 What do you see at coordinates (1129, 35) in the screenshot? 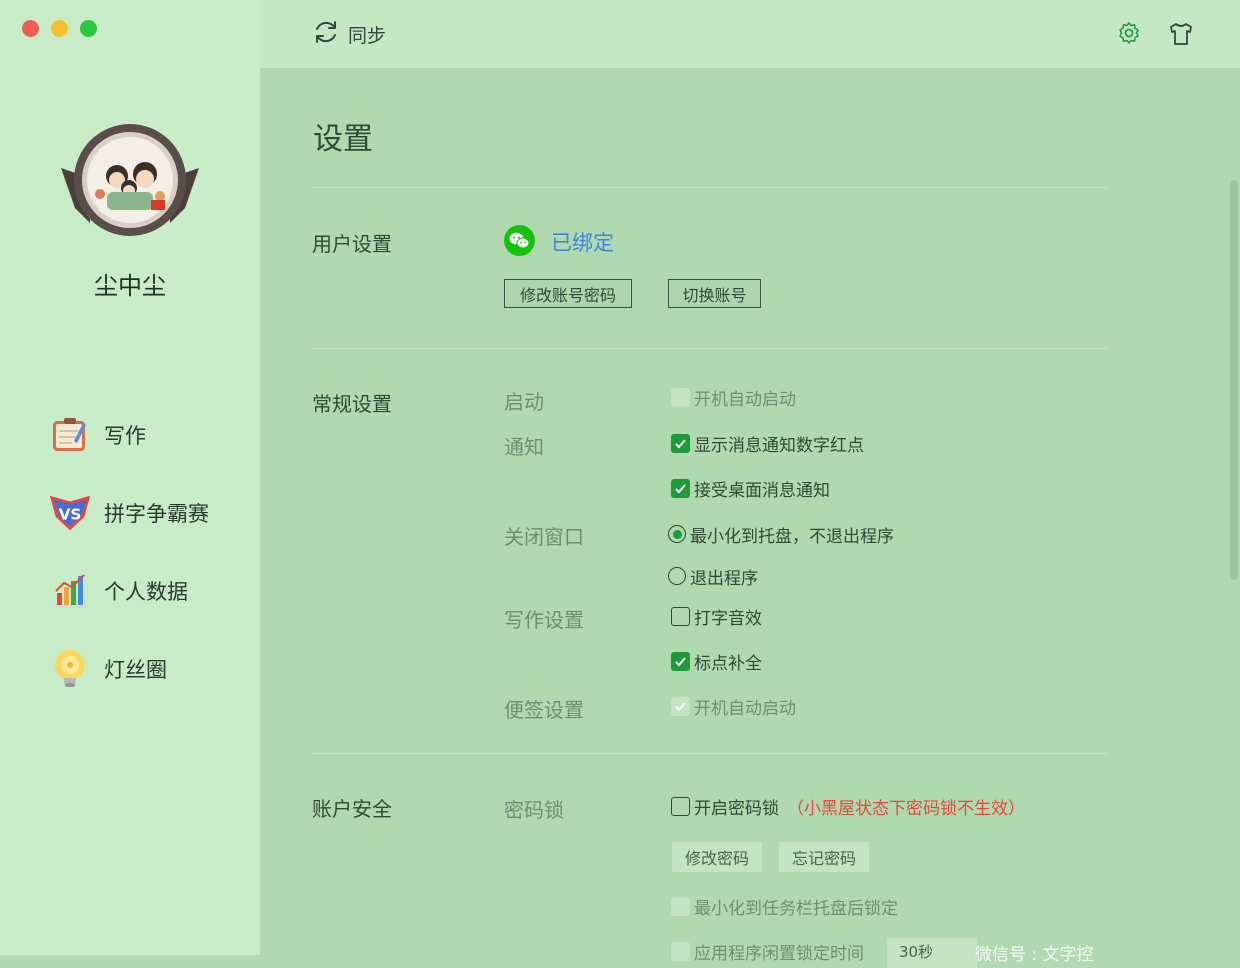
I see `gear-icon` at bounding box center [1129, 35].